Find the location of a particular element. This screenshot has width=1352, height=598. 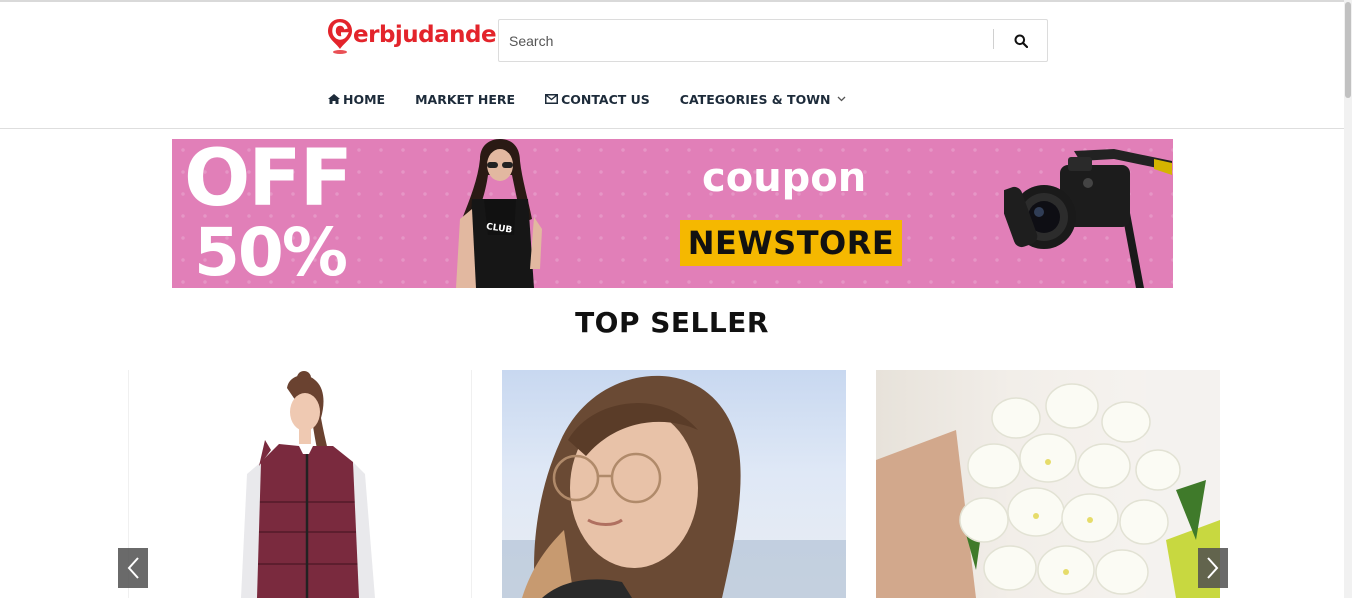

search-button is located at coordinates (1021, 40).